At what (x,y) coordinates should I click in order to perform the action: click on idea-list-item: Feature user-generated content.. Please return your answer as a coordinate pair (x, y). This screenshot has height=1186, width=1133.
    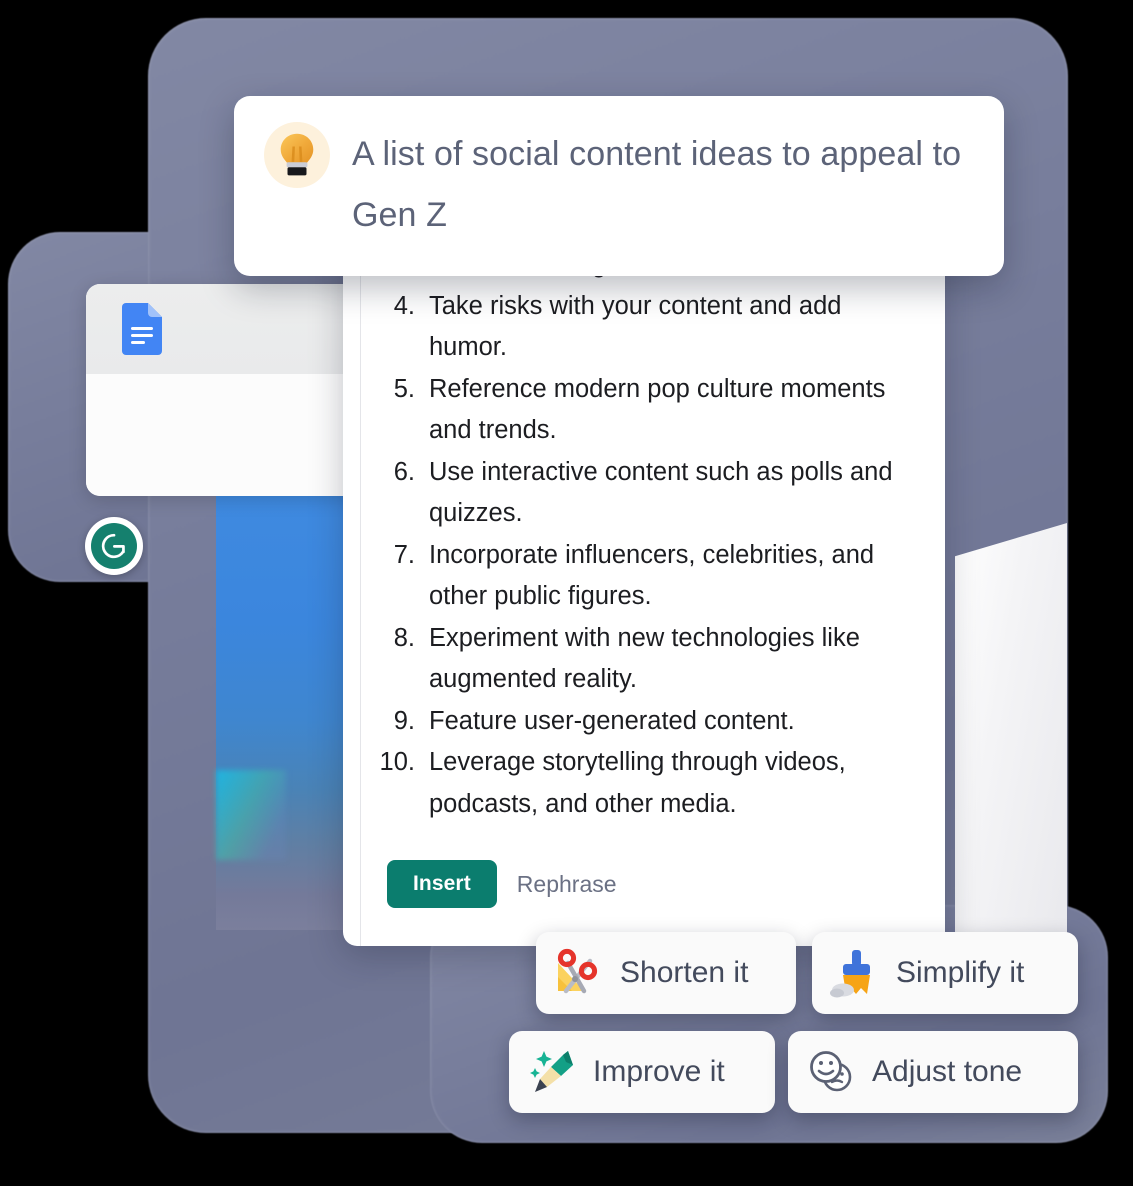
    Looking at the image, I should click on (581, 721).